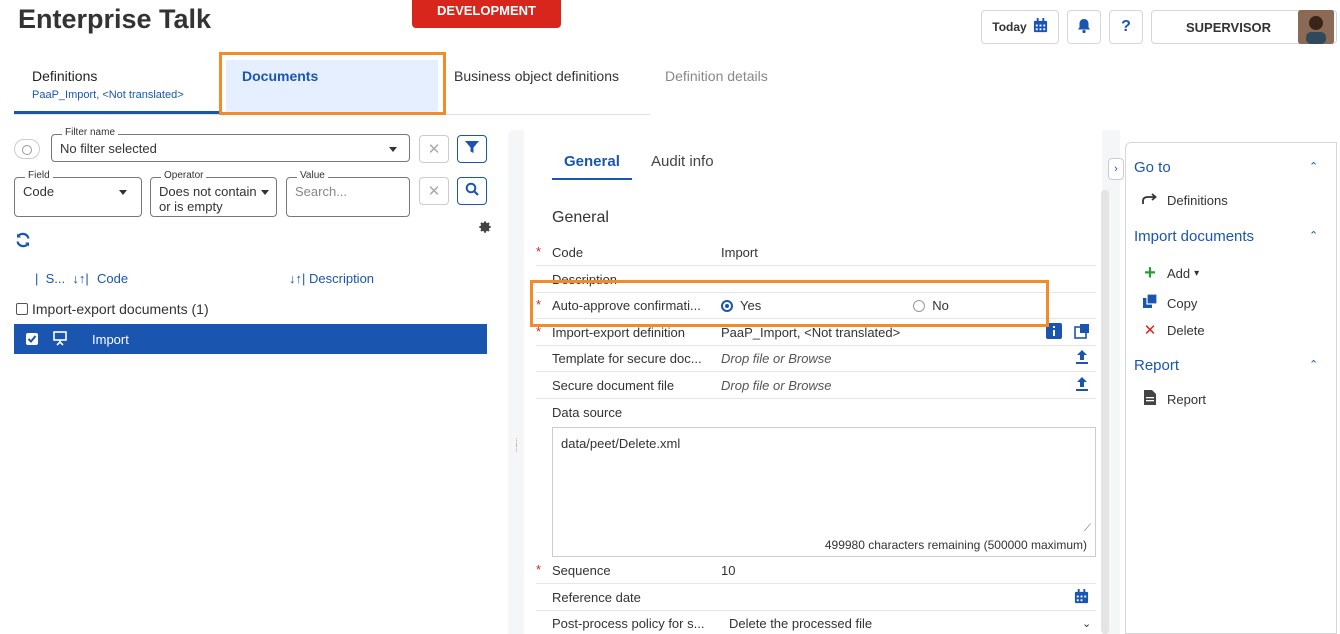 Image resolution: width=1340 pixels, height=634 pixels. Describe the element at coordinates (618, 332) in the screenshot. I see `ie-definition-label: Import-export definition` at that location.